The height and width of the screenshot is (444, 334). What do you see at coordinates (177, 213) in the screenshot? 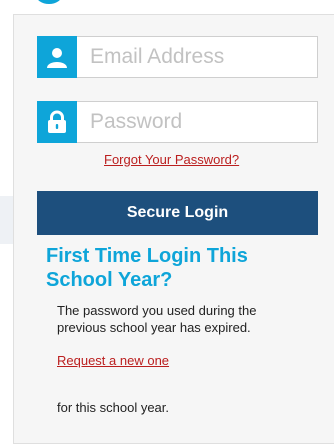
I see `secure-login-button: Secure Login` at bounding box center [177, 213].